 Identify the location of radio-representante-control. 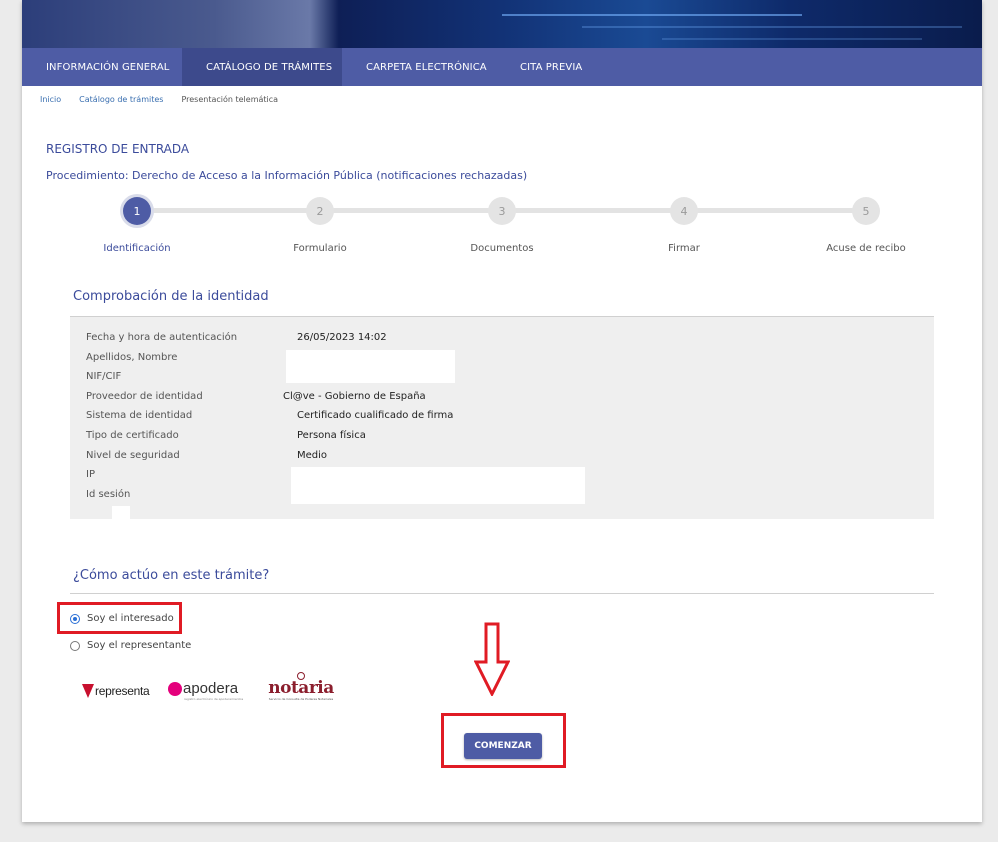
(75, 645).